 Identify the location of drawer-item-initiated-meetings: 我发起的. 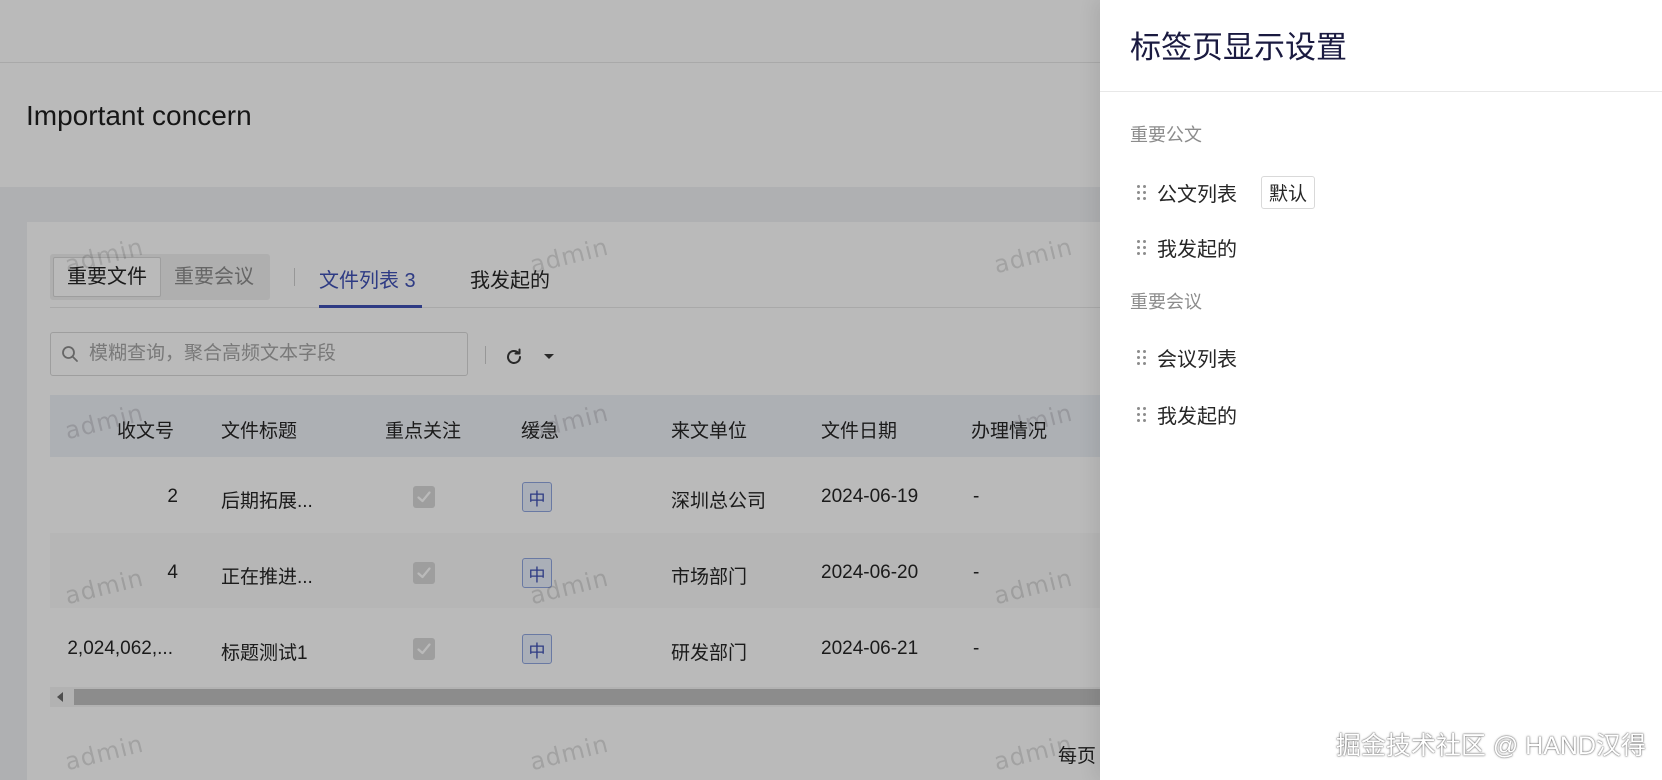
(1186, 414).